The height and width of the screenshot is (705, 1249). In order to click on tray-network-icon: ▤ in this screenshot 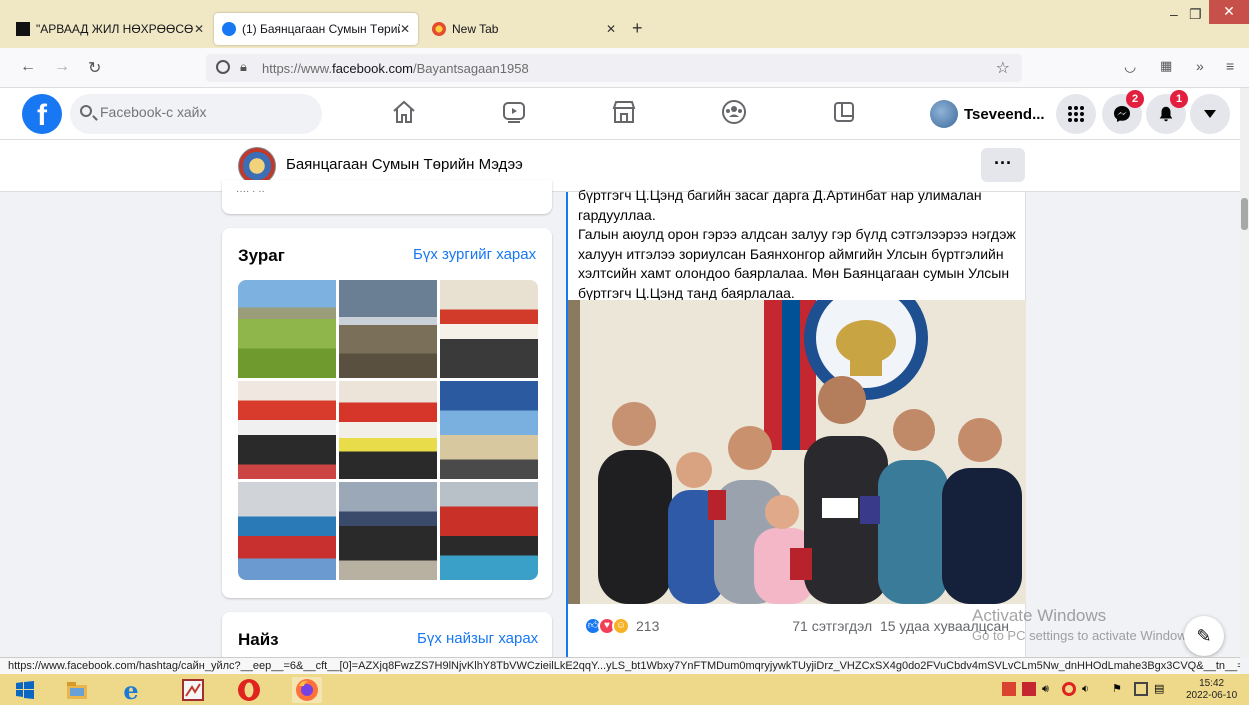, I will do `click(1161, 689)`.